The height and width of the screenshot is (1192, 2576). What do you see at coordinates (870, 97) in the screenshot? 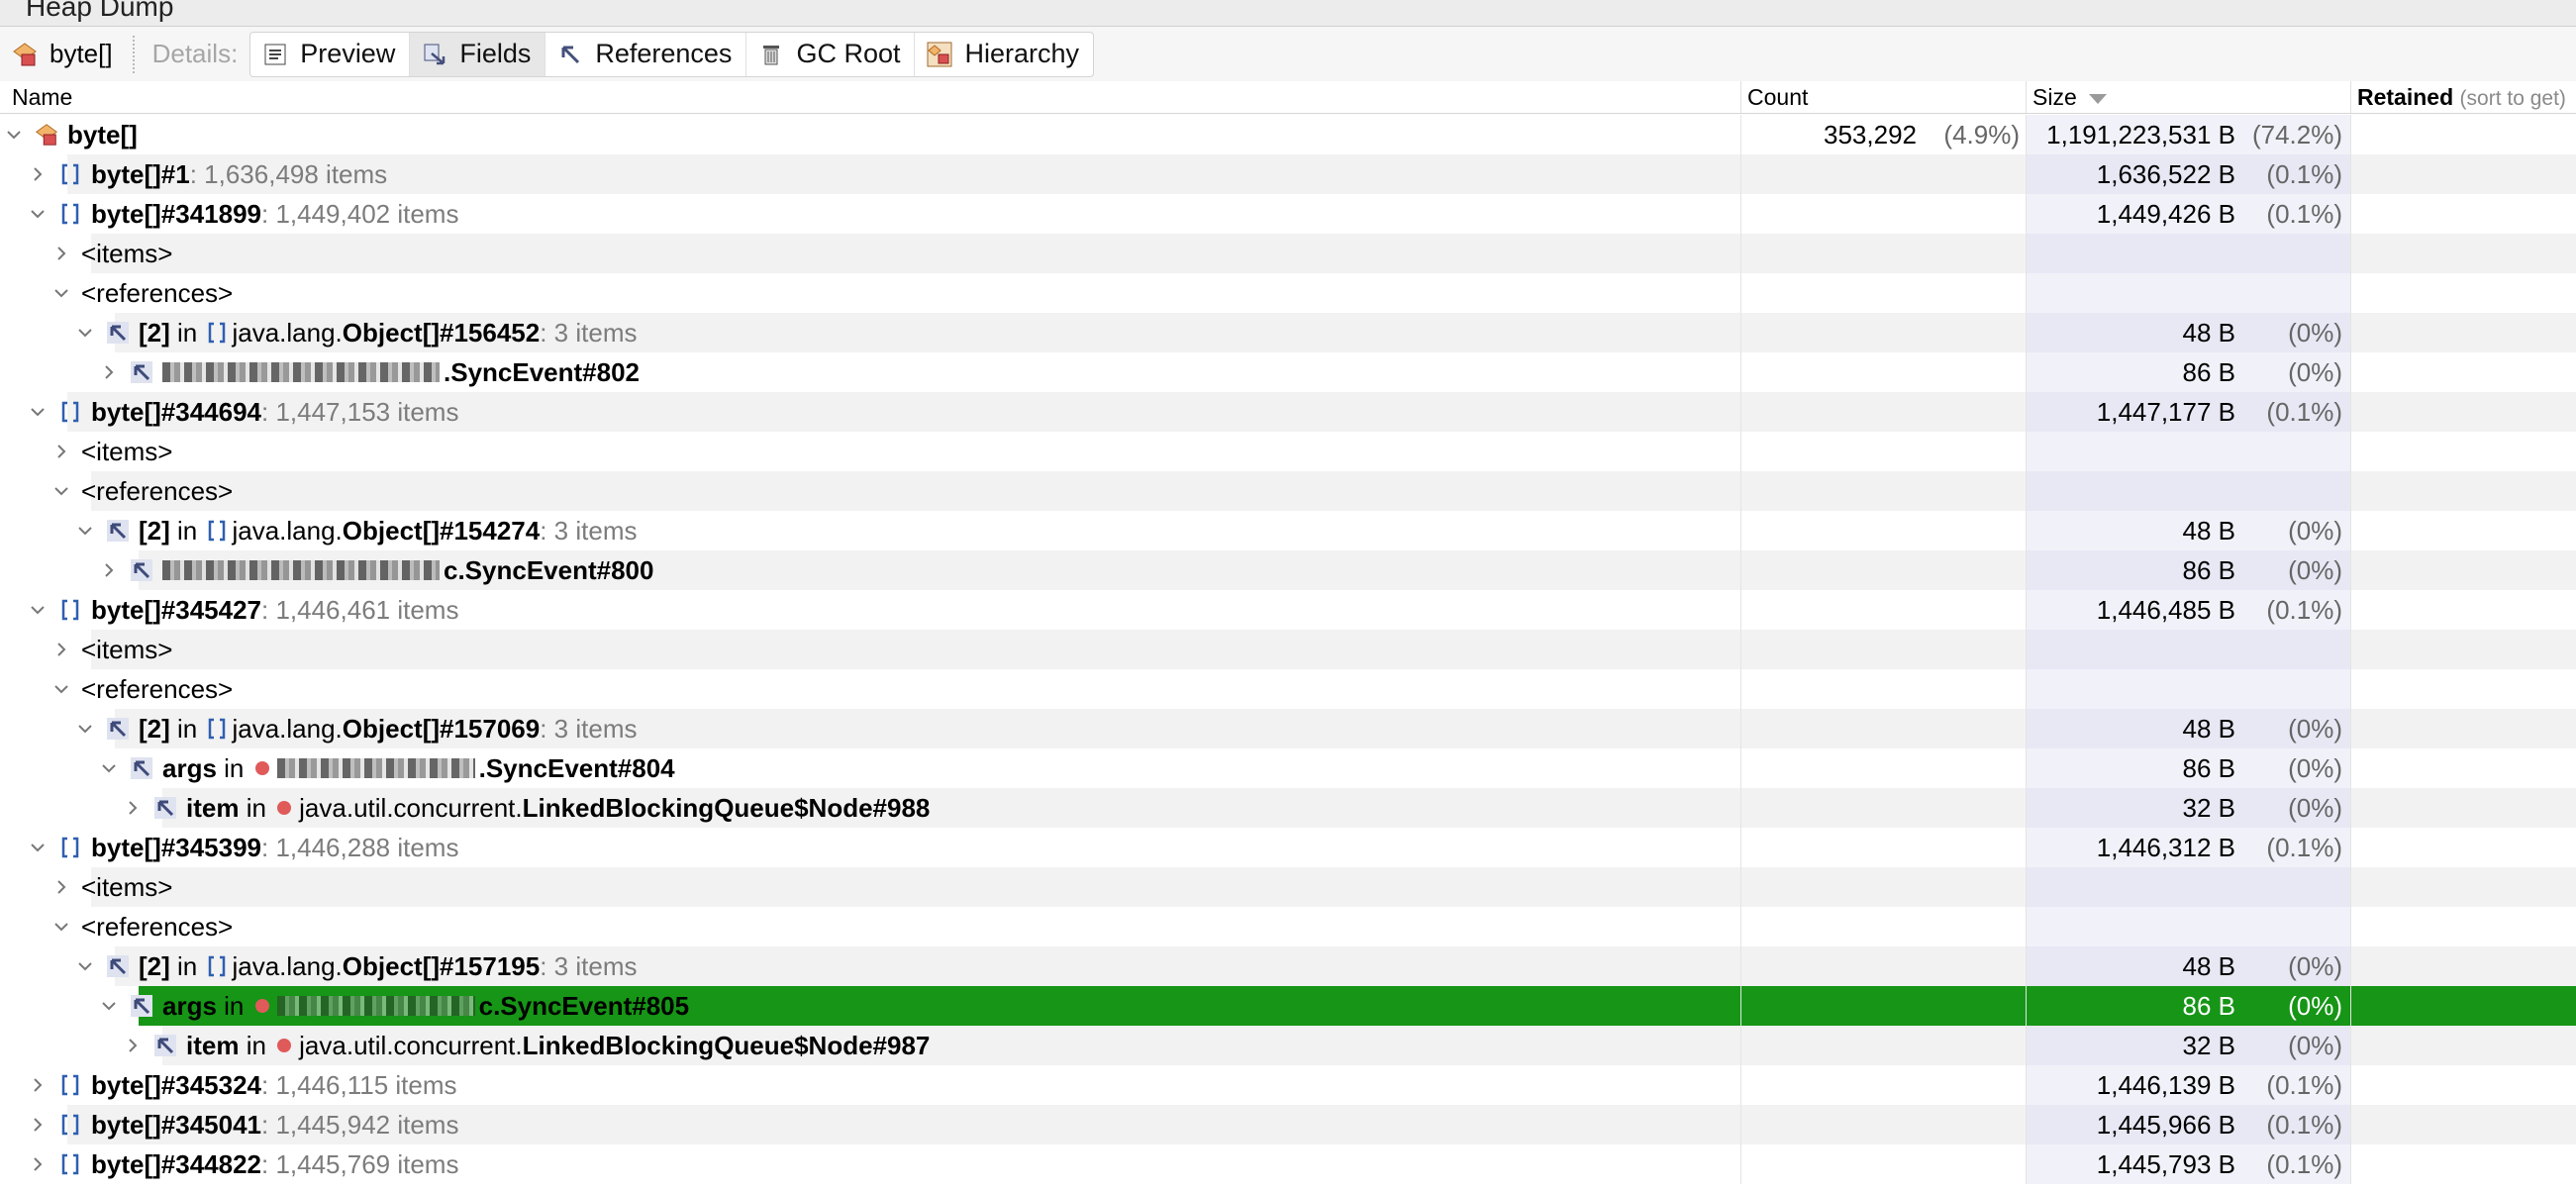
I see `column-header-name: Name` at bounding box center [870, 97].